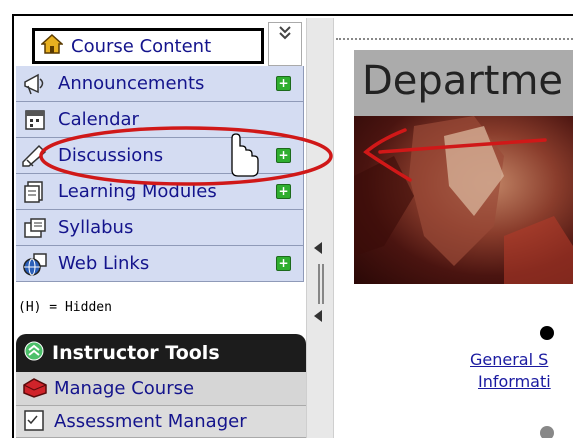  I want to click on tool-item-manage-course: Manage Course, so click(161, 389).